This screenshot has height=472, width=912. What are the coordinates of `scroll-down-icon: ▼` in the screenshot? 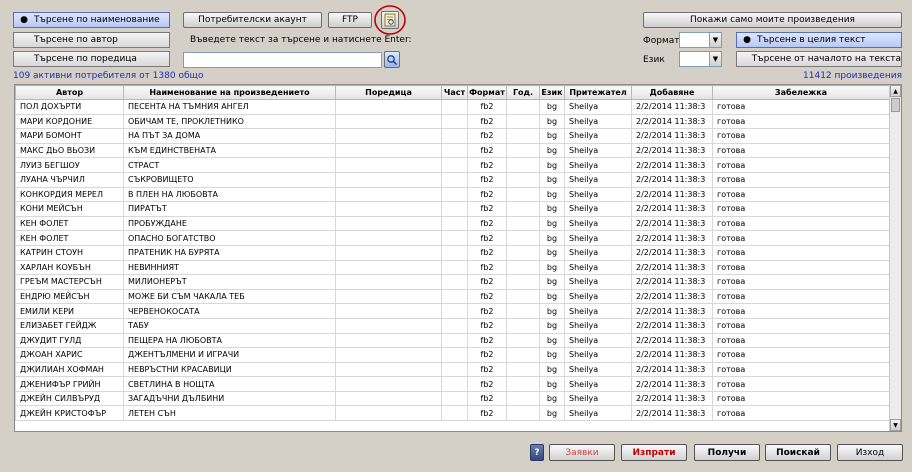 It's located at (895, 425).